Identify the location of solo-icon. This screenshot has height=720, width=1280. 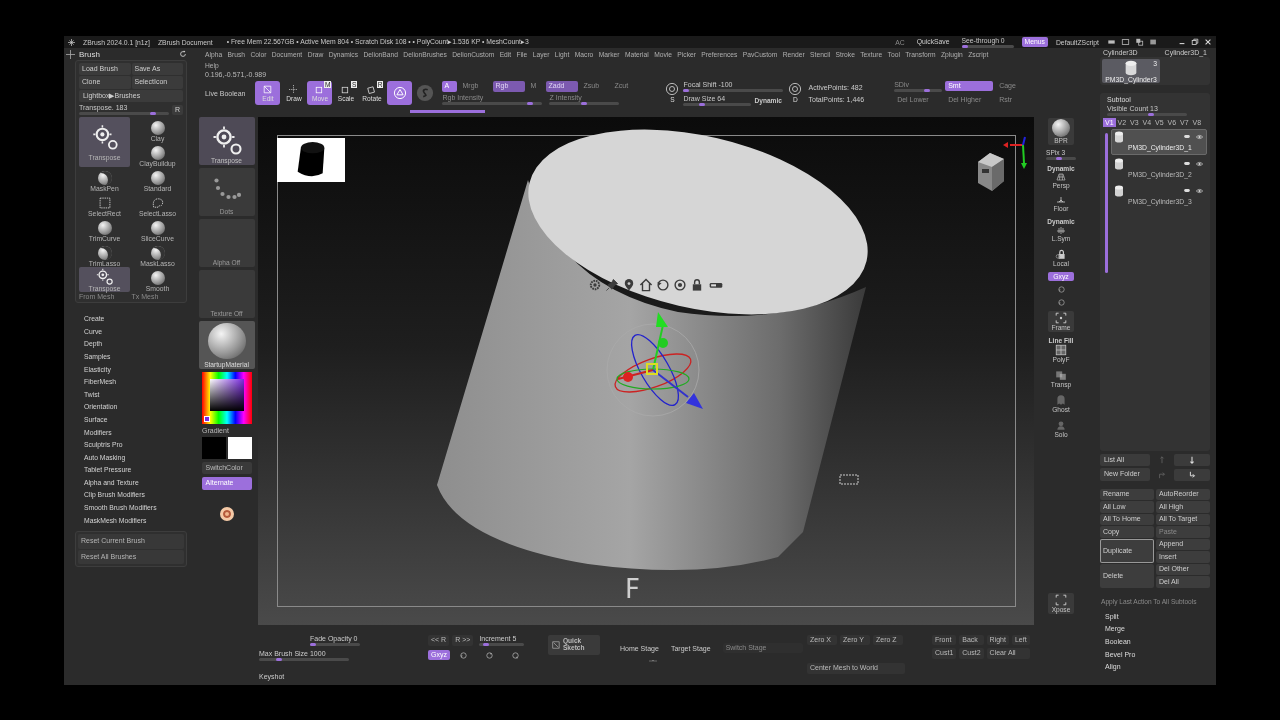
(1061, 425).